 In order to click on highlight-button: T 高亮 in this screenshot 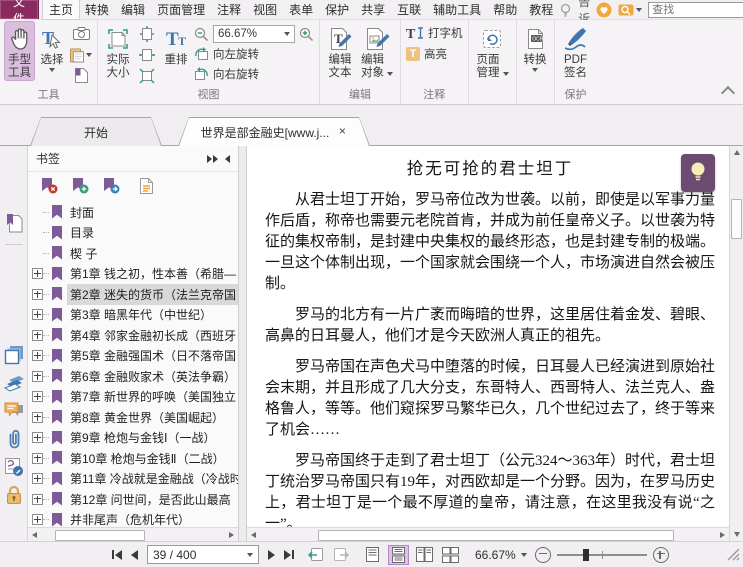, I will do `click(426, 53)`.